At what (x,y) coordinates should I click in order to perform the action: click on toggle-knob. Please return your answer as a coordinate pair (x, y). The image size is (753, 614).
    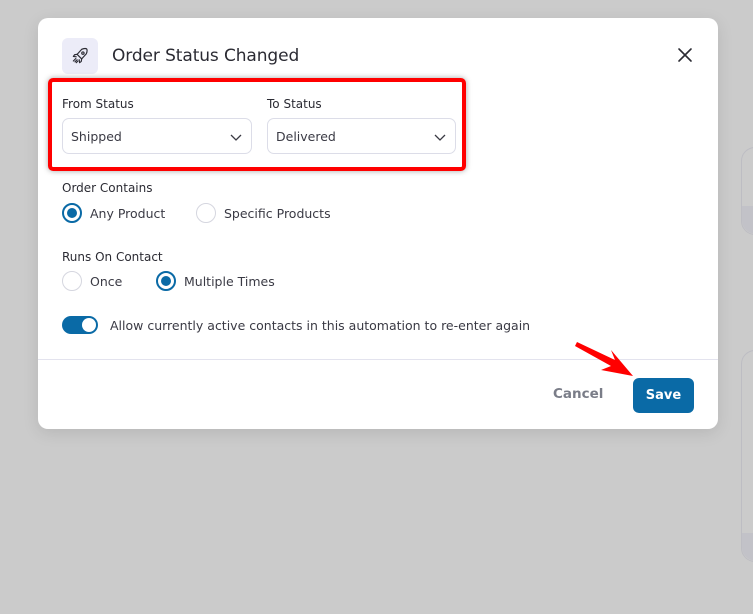
    Looking at the image, I should click on (89, 325).